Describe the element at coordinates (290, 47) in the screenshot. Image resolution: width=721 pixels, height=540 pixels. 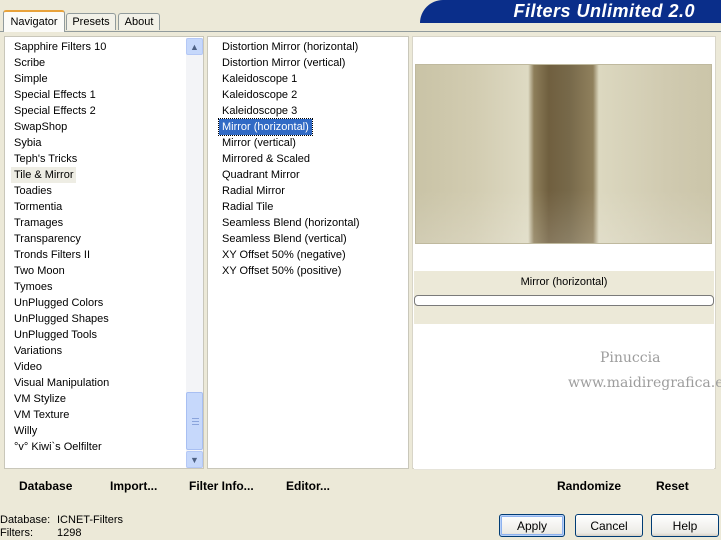
I see `filter-item: Distortion Mirror (horizontal)` at that location.